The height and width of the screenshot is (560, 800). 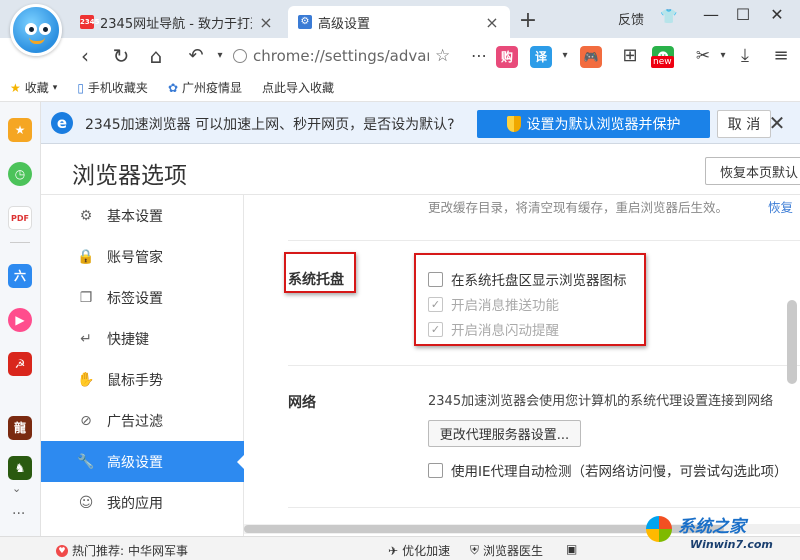 I want to click on flash-reminder-option: ✓ 开启消息闪动提醒, so click(x=493, y=329).